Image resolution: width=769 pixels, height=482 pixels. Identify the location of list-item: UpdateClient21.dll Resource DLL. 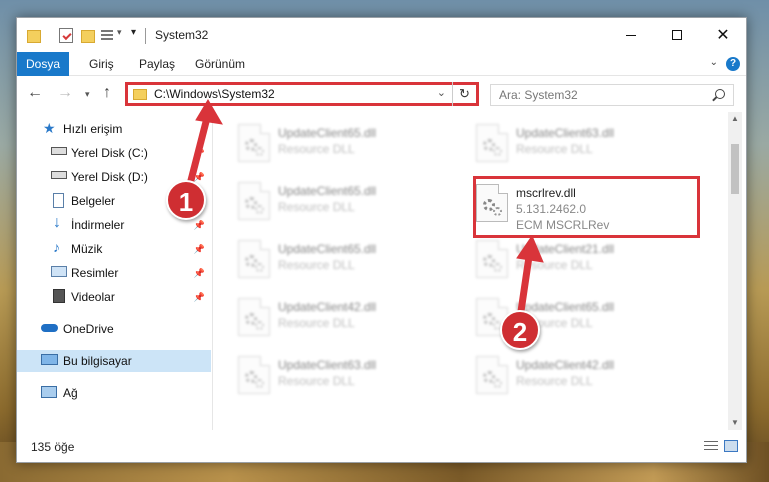
(583, 259).